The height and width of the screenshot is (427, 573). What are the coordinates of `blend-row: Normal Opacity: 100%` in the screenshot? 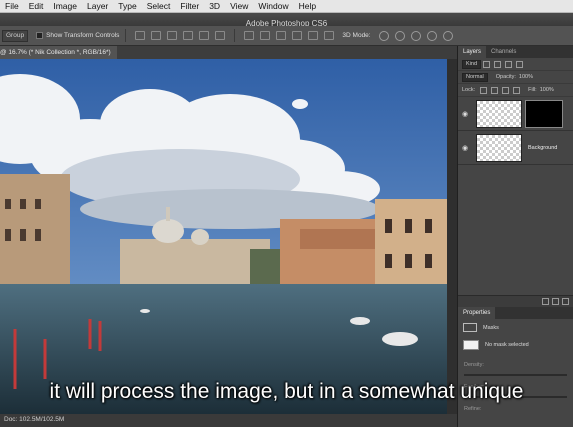 It's located at (515, 77).